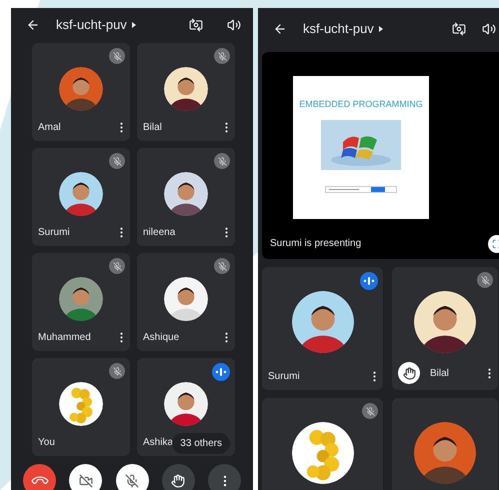 The width and height of the screenshot is (499, 490). What do you see at coordinates (361, 104) in the screenshot?
I see `slide-title: EMBEDDED PROGRAMMING` at bounding box center [361, 104].